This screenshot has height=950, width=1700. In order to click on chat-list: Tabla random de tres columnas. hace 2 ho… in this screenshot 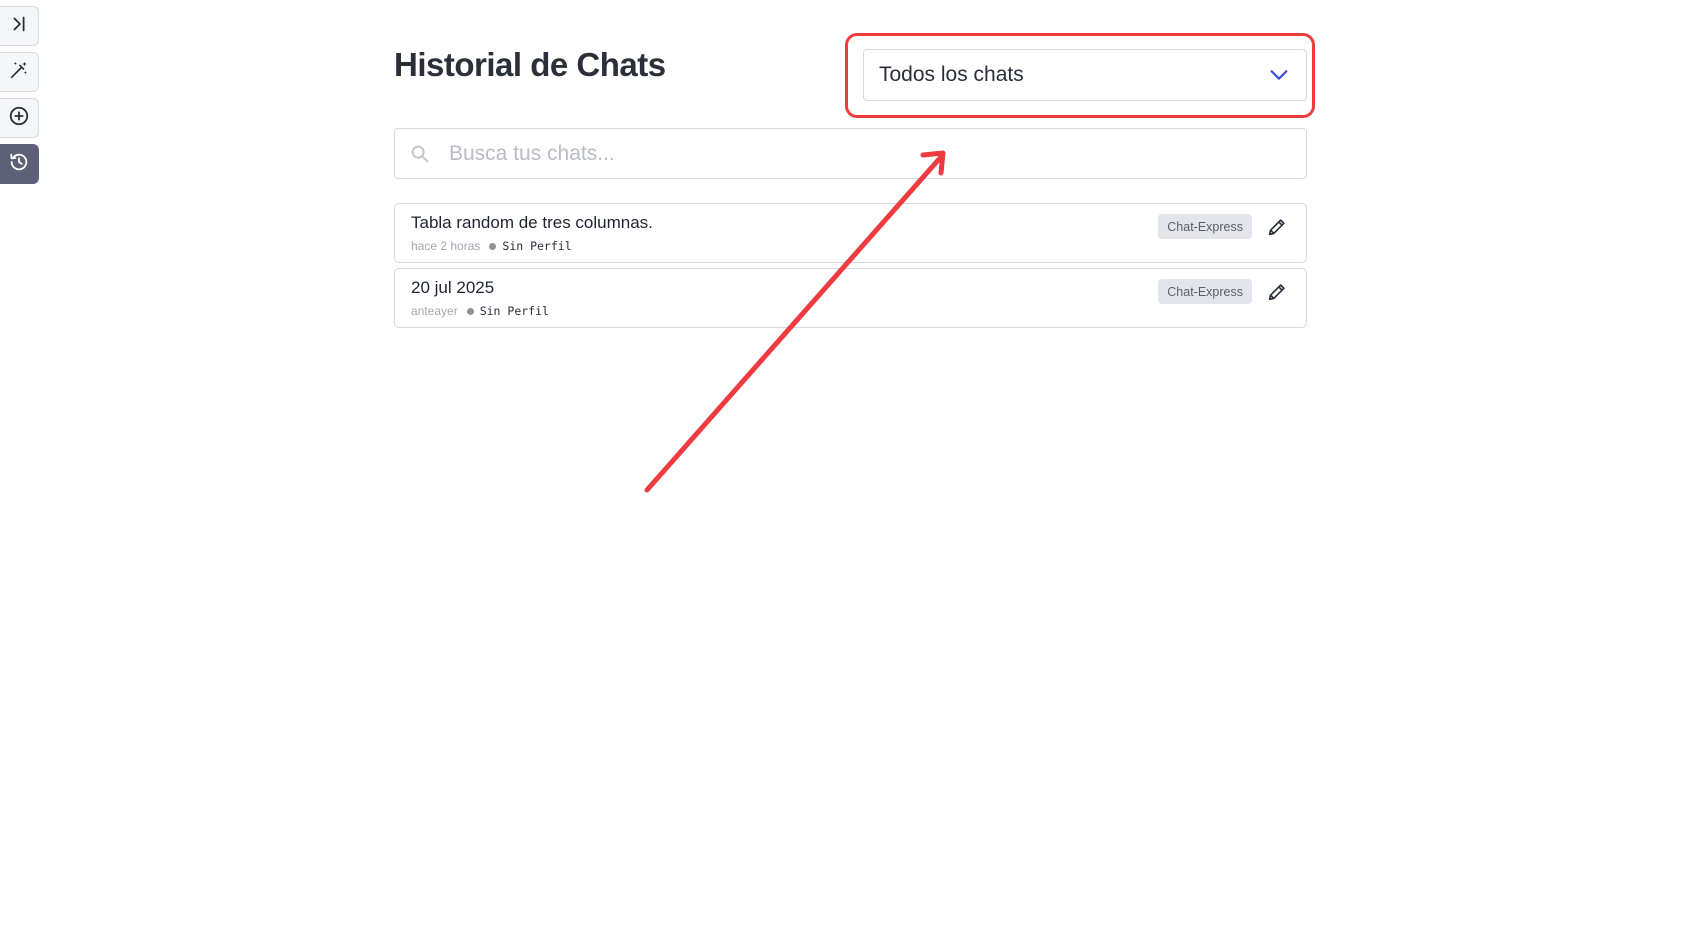, I will do `click(850, 268)`.